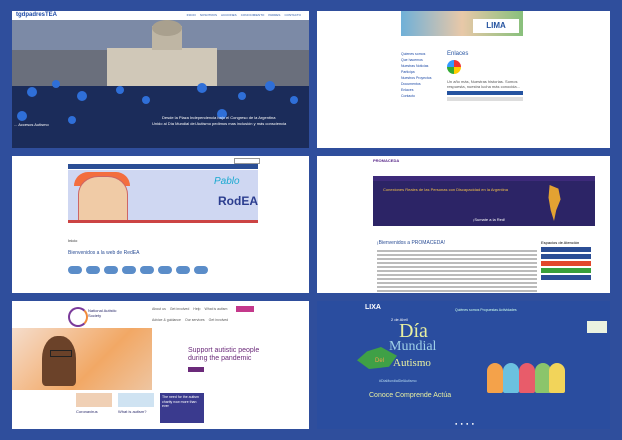  Describe the element at coordinates (413, 346) in the screenshot. I see `title-mundial: Mundial` at that location.